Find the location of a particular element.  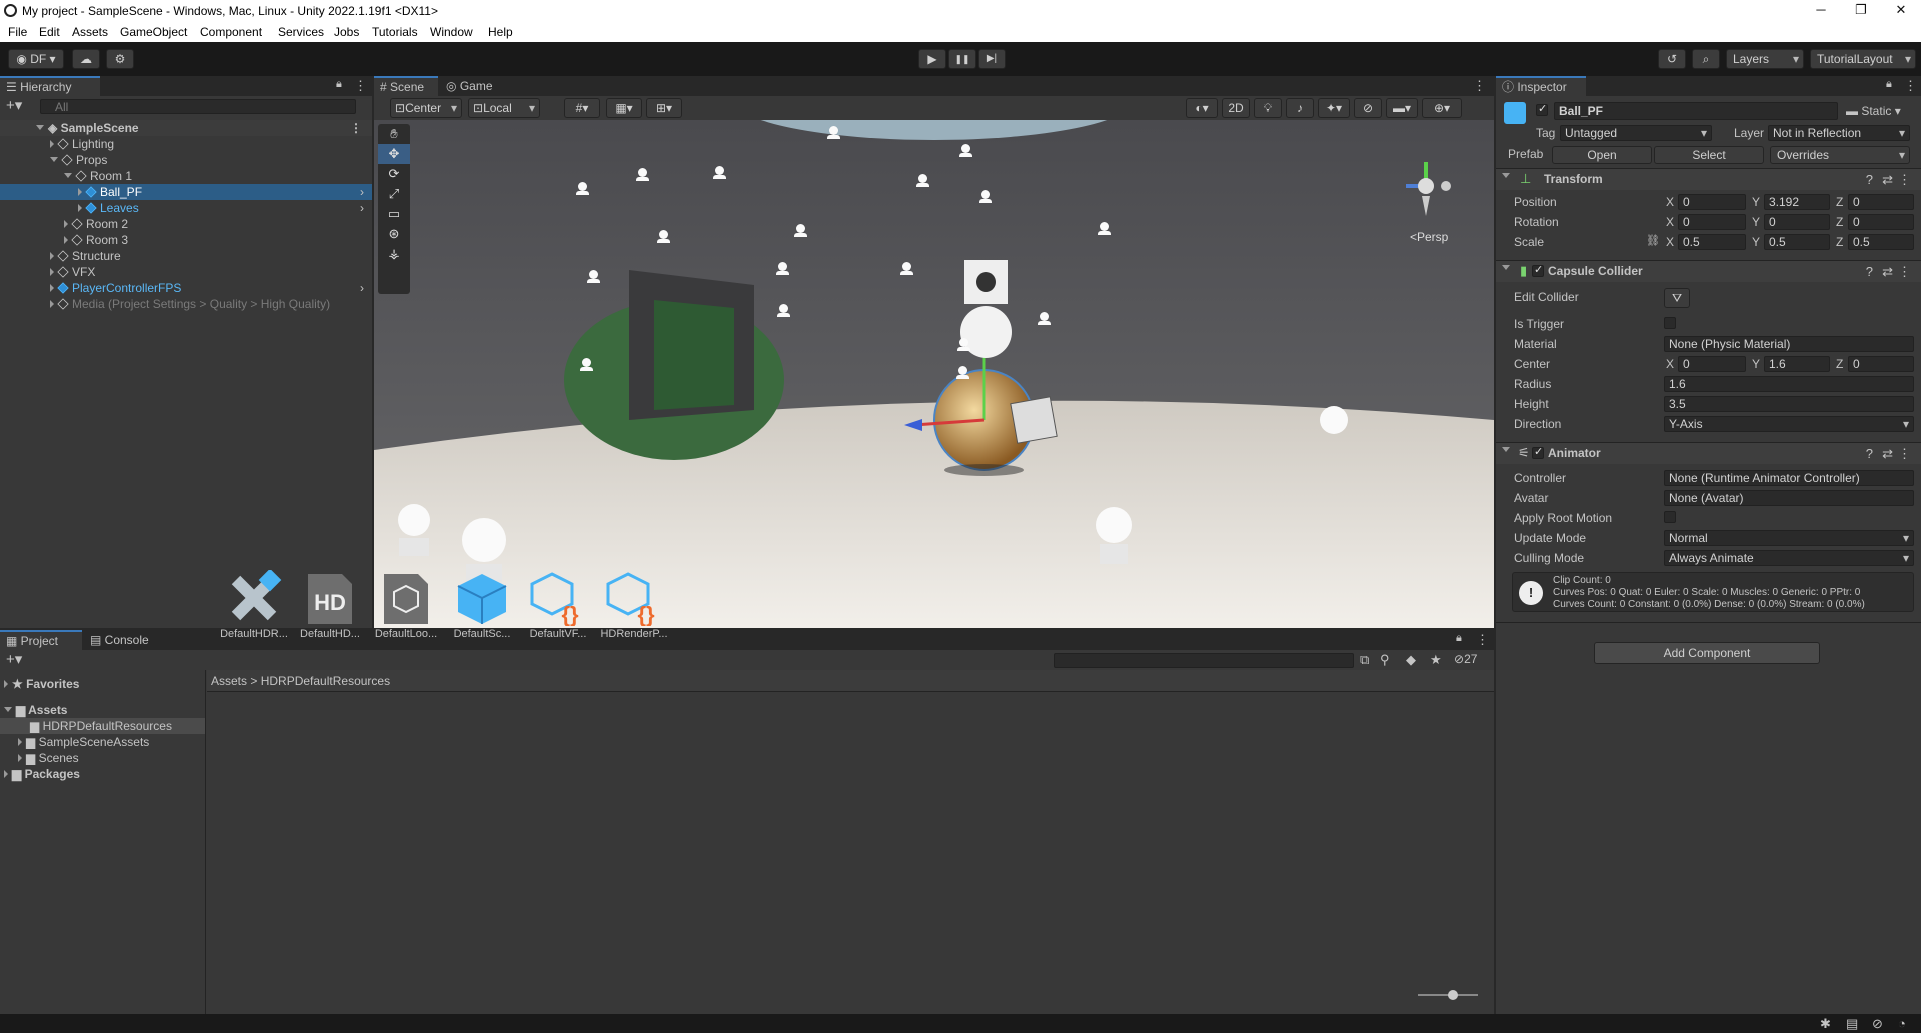

layer-dropdown: Not in Reflection is located at coordinates (1839, 133).